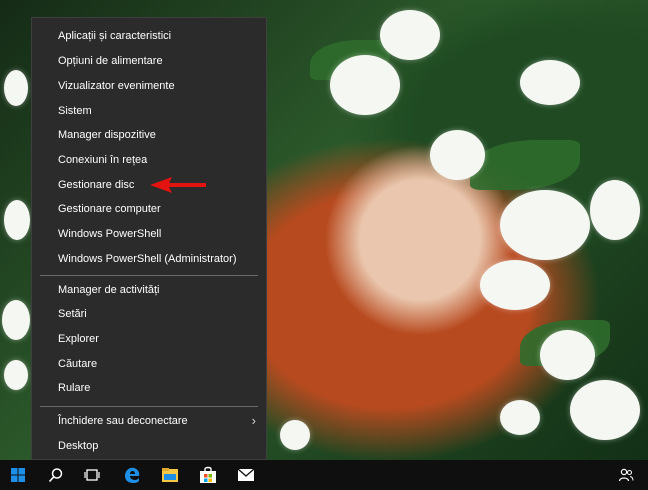 The height and width of the screenshot is (490, 648). Describe the element at coordinates (208, 475) in the screenshot. I see `store-icon` at that location.